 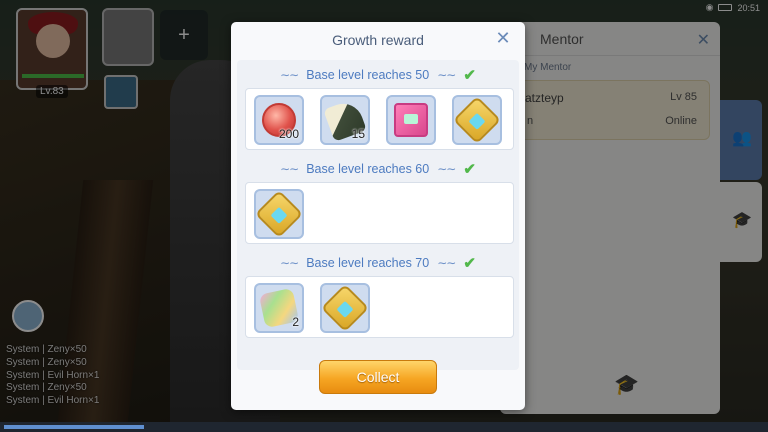 What do you see at coordinates (379, 307) in the screenshot?
I see `reward-box-lv70: 2` at bounding box center [379, 307].